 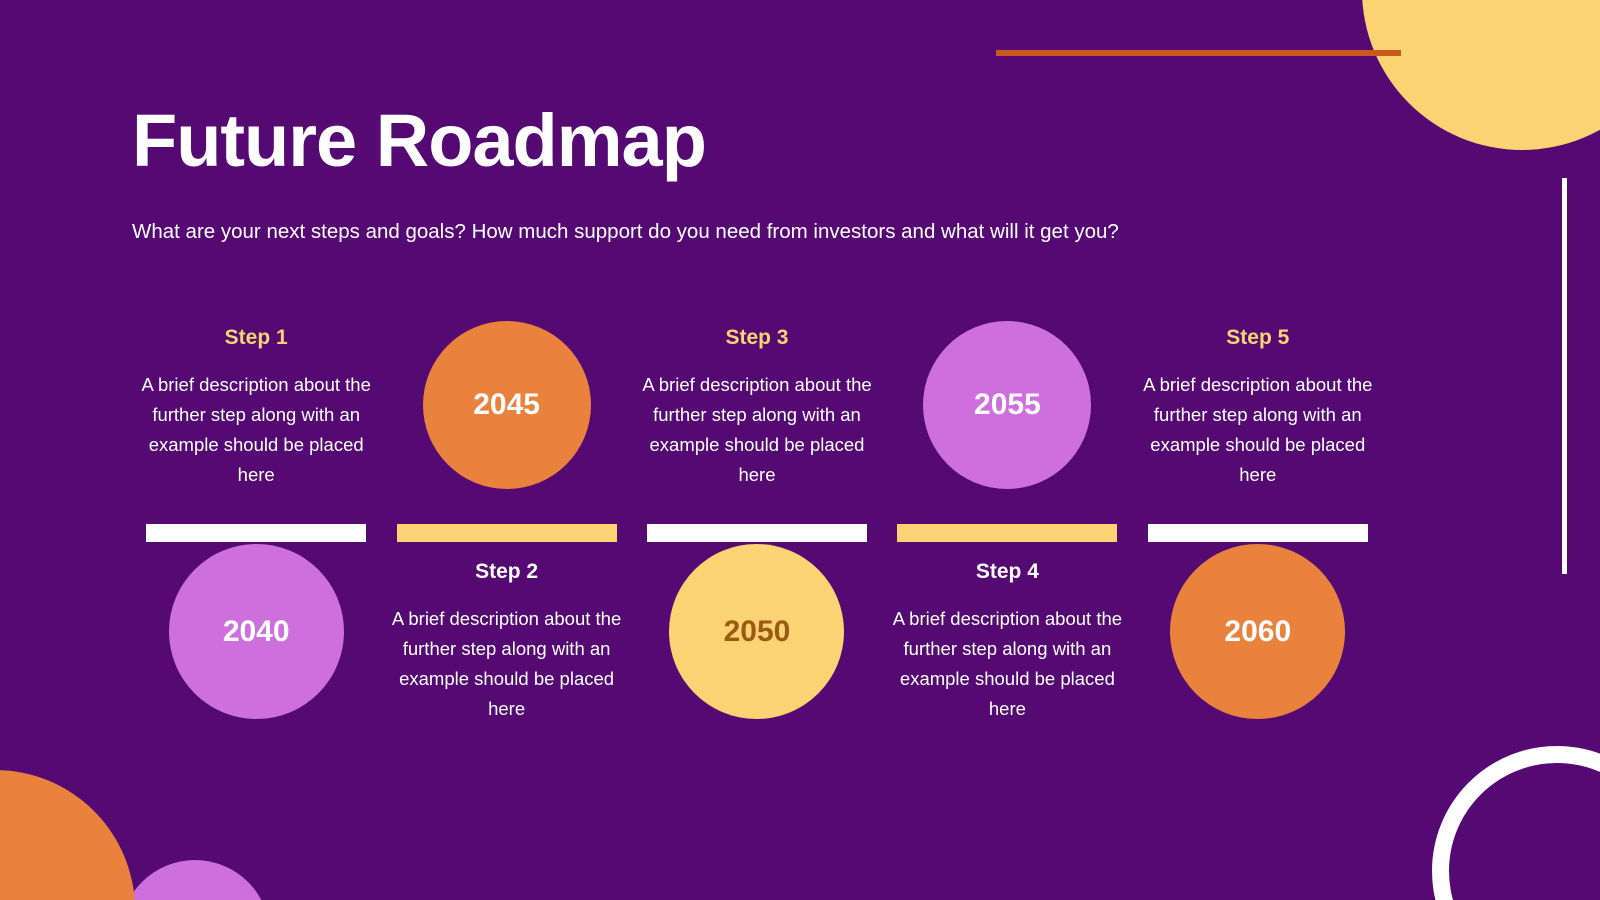 I want to click on year-circle-2050: 2050, so click(x=757, y=631).